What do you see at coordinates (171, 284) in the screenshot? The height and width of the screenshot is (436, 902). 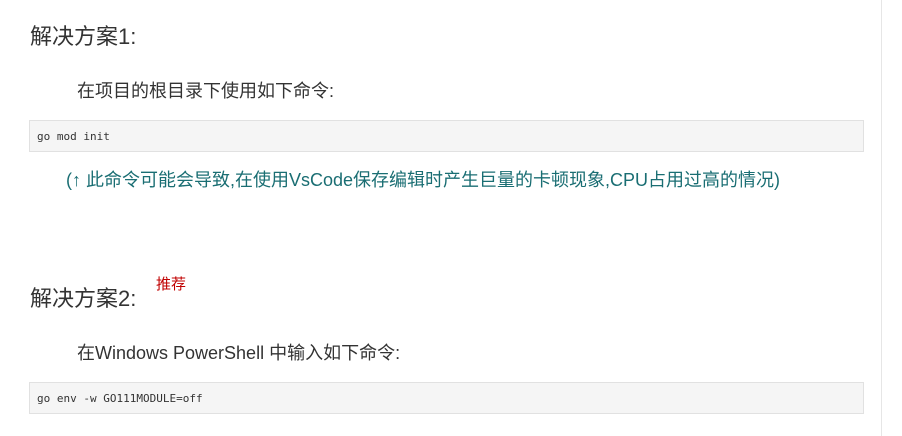 I see `recommended-tag: 推荐` at bounding box center [171, 284].